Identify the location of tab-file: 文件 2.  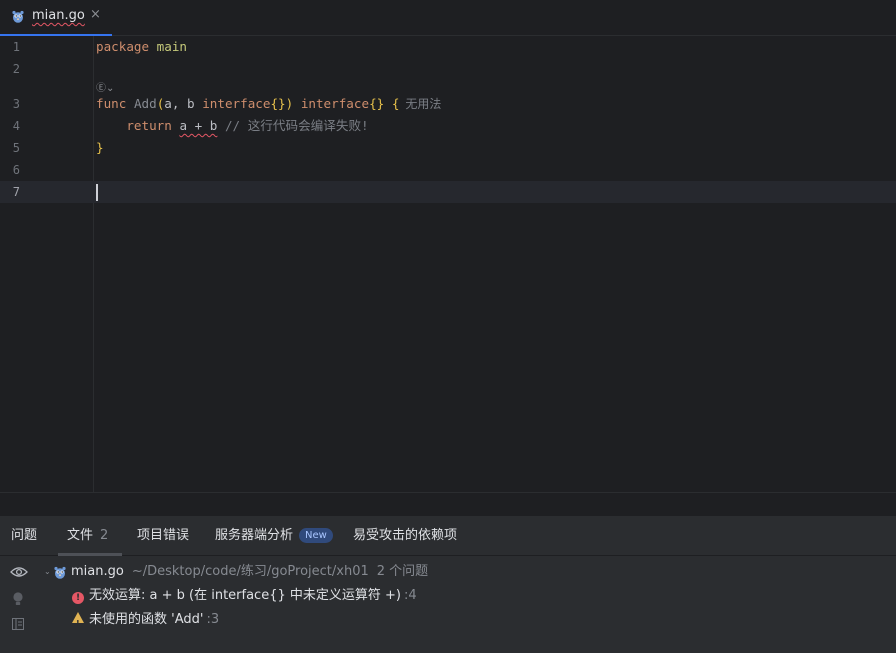
(87, 536).